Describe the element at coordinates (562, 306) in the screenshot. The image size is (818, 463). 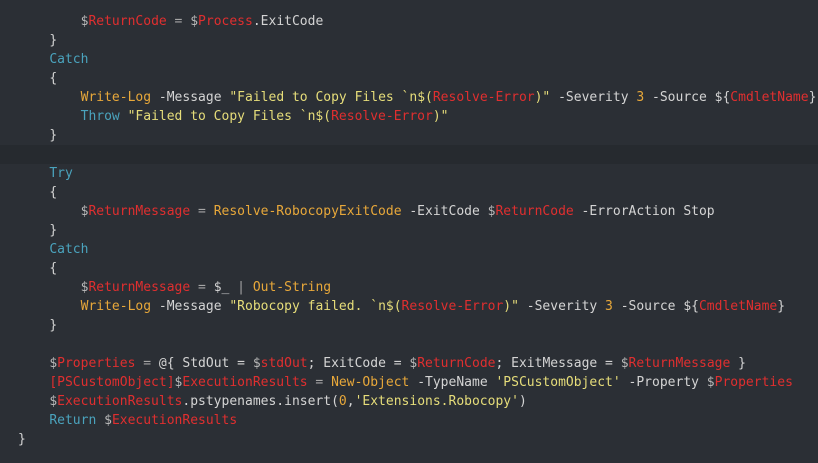
I see `code-token-param: -Severity` at that location.